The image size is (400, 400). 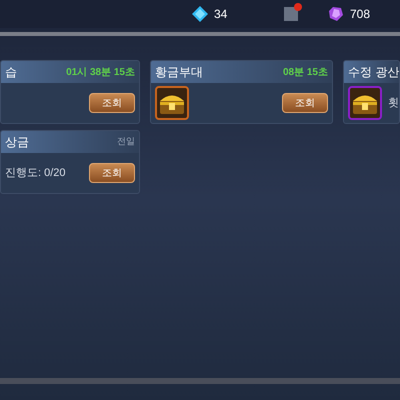 What do you see at coordinates (336, 14) in the screenshot?
I see `crystal-icon` at bounding box center [336, 14].